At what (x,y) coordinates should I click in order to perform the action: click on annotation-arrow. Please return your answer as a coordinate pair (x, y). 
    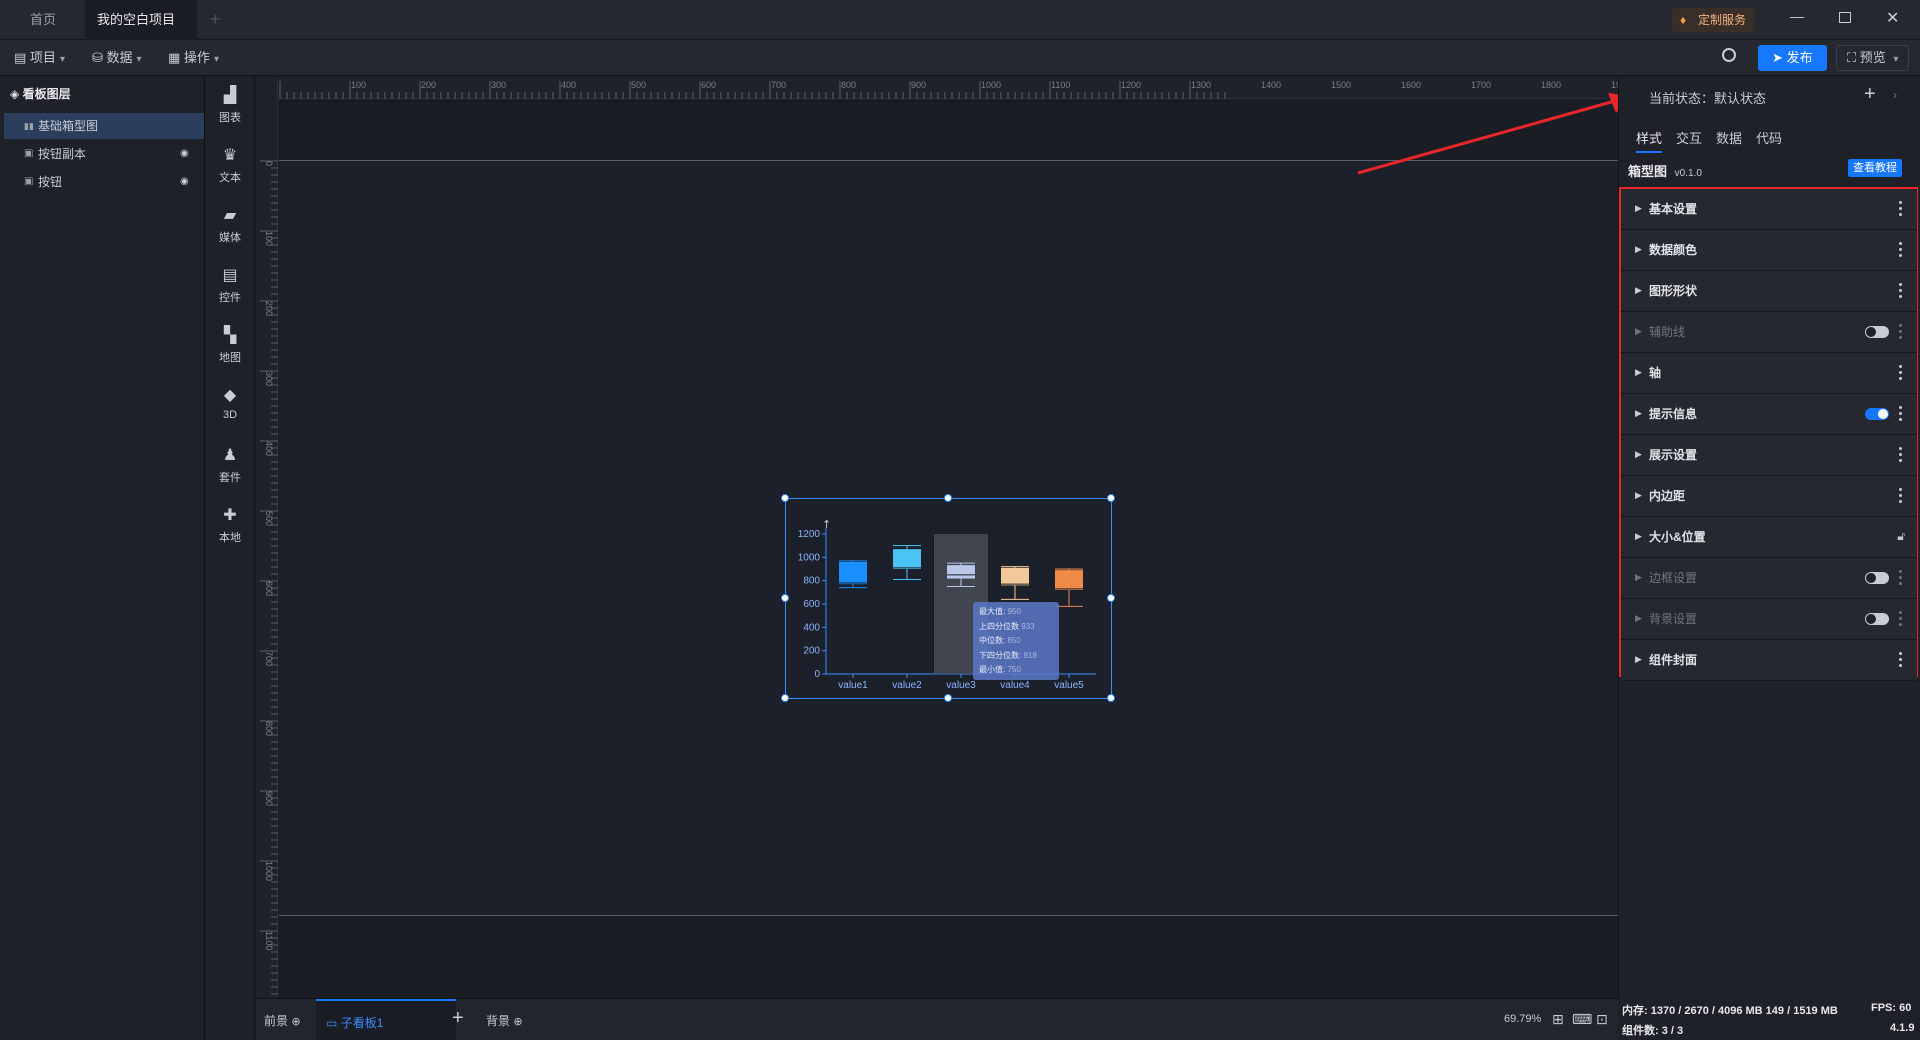
    Looking at the image, I should click on (1494, 134).